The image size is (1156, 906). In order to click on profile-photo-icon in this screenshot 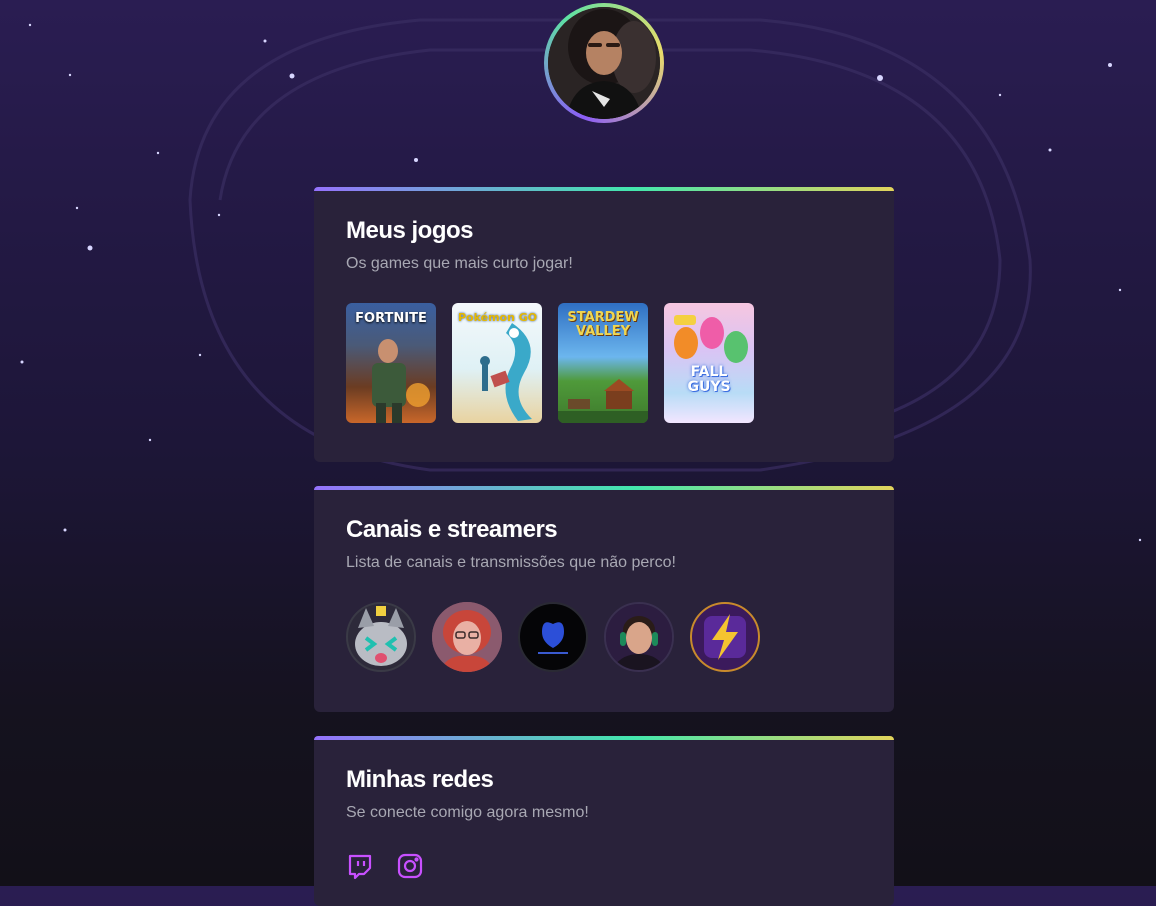, I will do `click(604, 63)`.